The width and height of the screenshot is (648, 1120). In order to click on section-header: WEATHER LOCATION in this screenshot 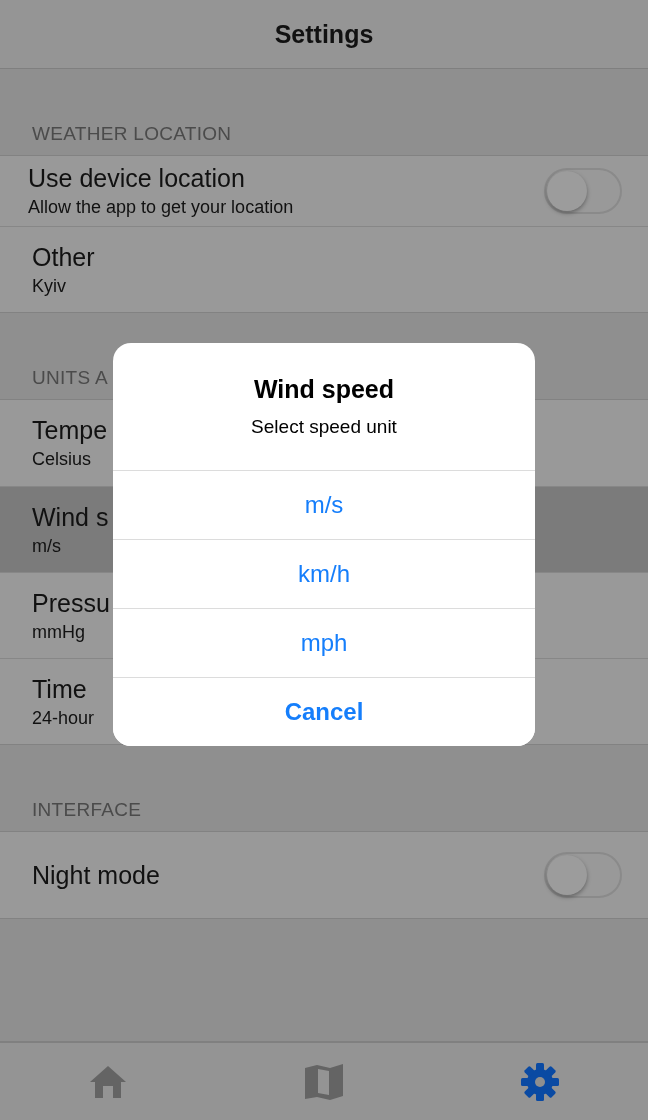, I will do `click(132, 134)`.